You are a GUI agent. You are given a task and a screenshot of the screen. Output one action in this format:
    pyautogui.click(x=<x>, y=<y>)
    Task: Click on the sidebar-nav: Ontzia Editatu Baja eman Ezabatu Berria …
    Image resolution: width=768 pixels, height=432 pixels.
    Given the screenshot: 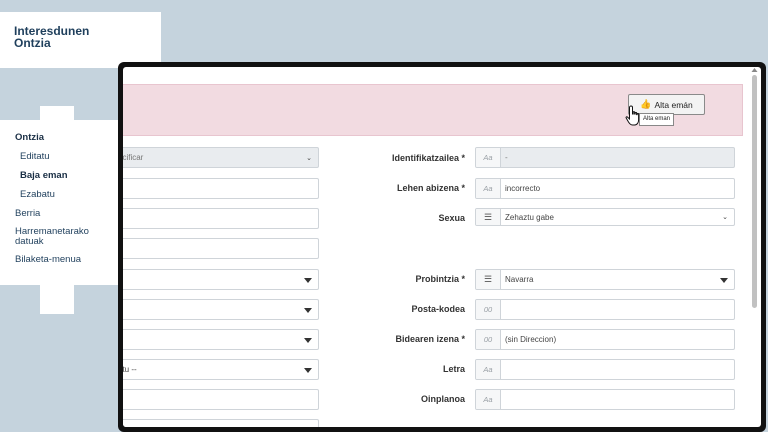 What is the action you would take?
    pyautogui.click(x=60, y=202)
    